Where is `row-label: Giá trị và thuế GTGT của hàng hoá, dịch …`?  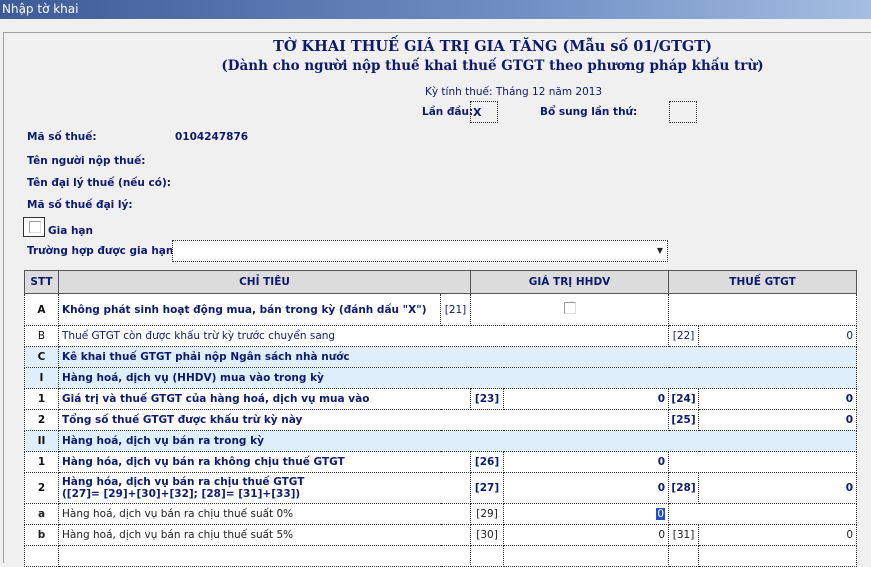 row-label: Giá trị và thuế GTGT của hàng hoá, dịch … is located at coordinates (264, 399).